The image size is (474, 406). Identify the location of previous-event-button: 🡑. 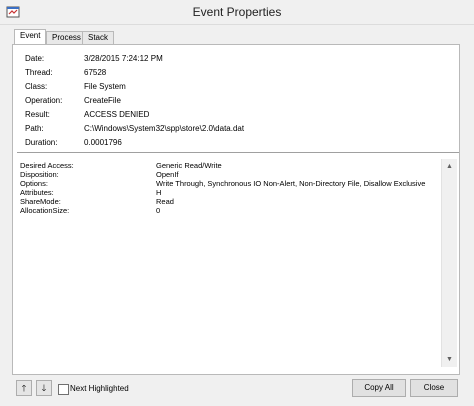
(24, 388).